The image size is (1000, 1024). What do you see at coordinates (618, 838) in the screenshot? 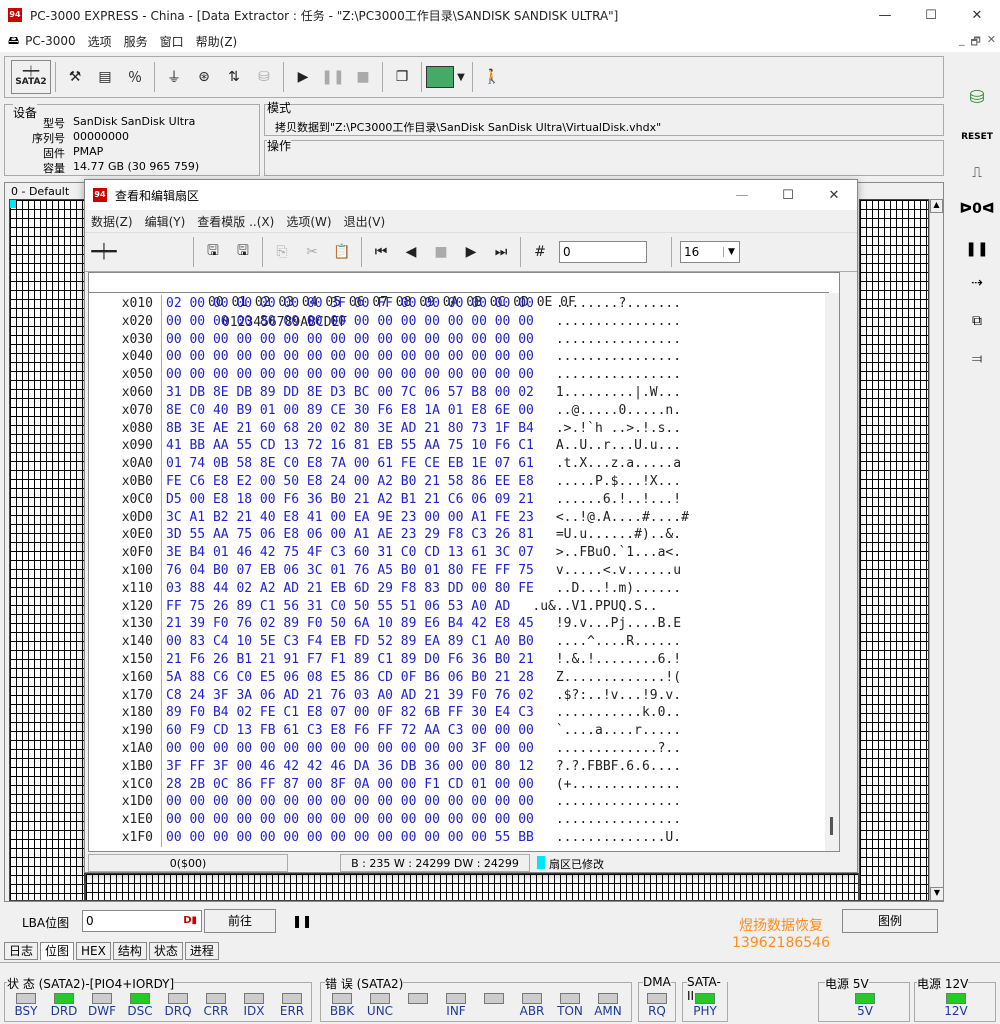
I see `hex-row-ascii: ..............U.` at bounding box center [618, 838].